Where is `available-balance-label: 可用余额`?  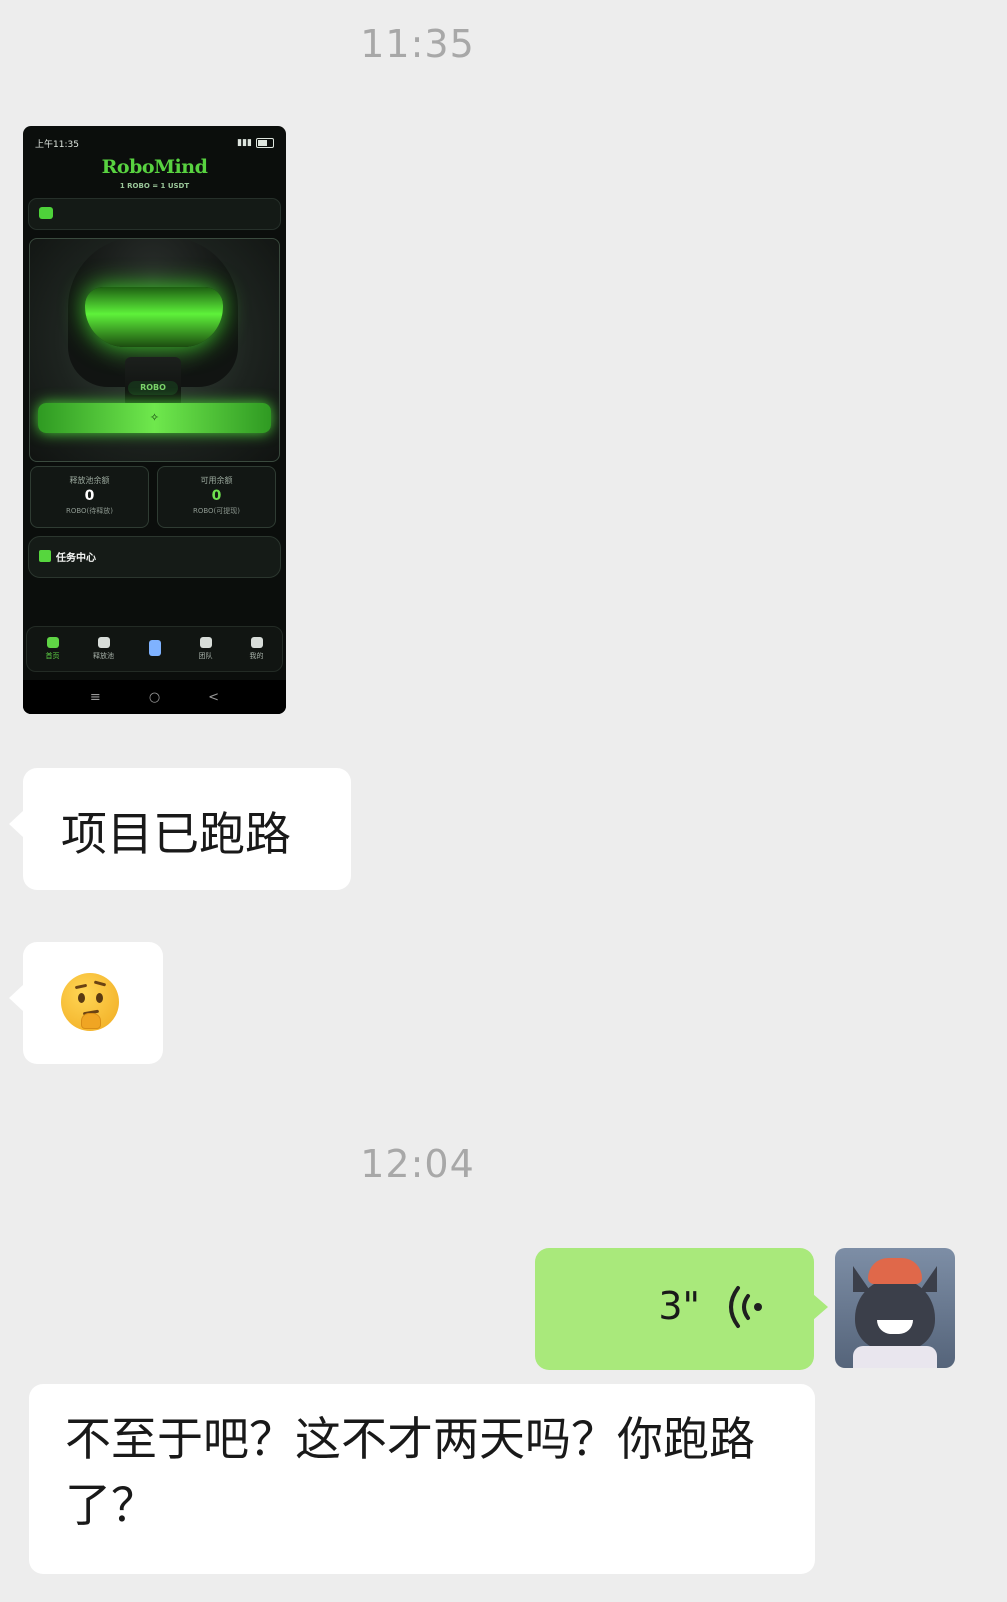
available-balance-label: 可用余额 is located at coordinates (216, 480).